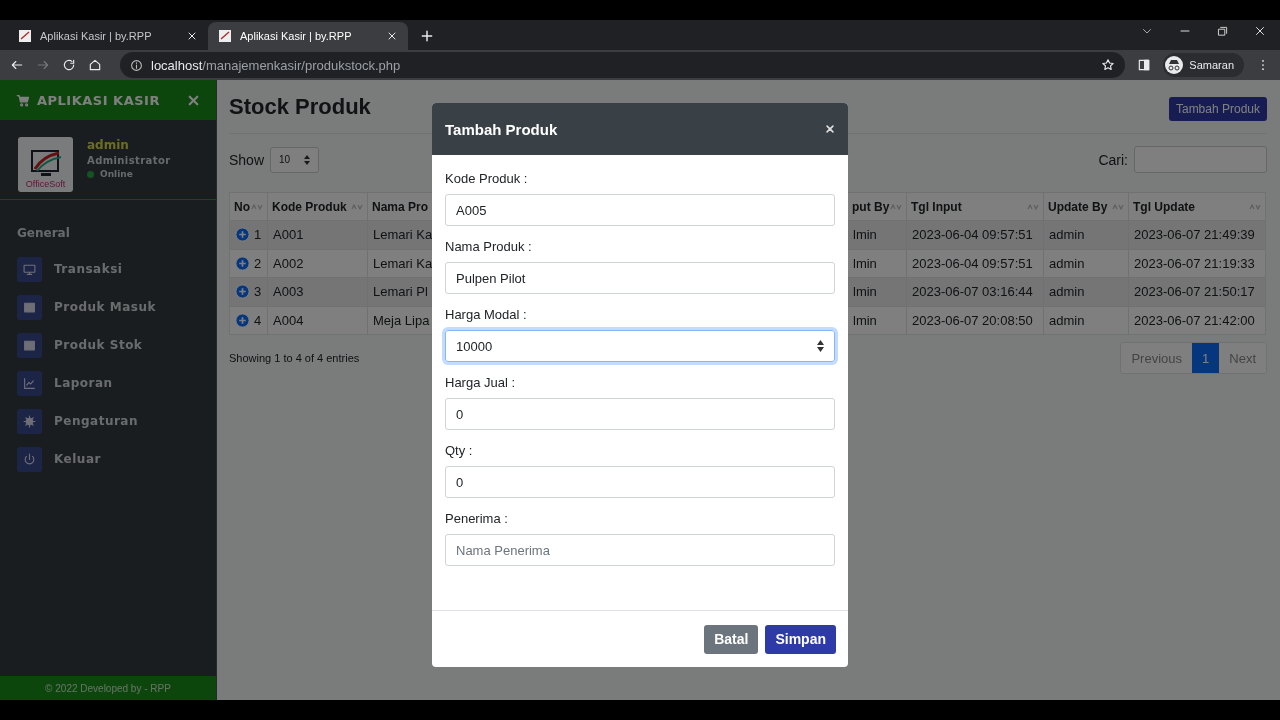 The width and height of the screenshot is (1280, 720). Describe the element at coordinates (1174, 65) in the screenshot. I see `incognito-icon` at that location.